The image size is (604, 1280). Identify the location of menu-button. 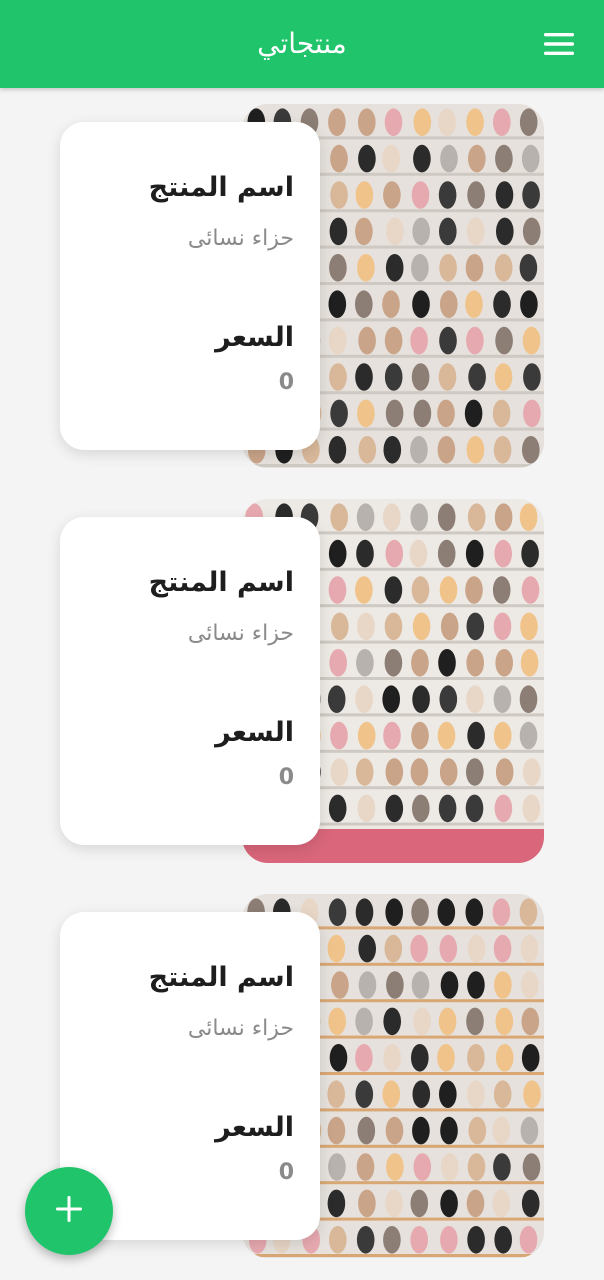
(559, 44).